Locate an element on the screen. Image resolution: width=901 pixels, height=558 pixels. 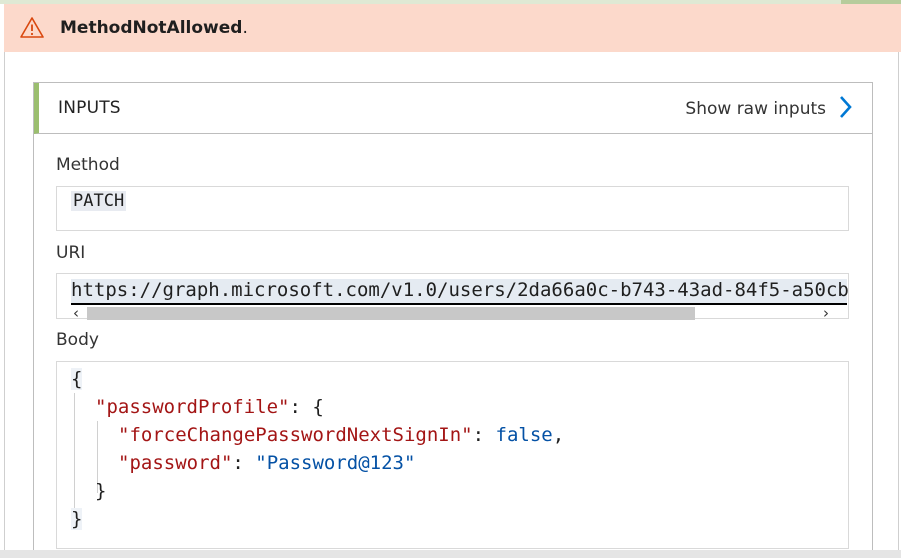
uri-scrollbar: ‹ › is located at coordinates (459, 313).